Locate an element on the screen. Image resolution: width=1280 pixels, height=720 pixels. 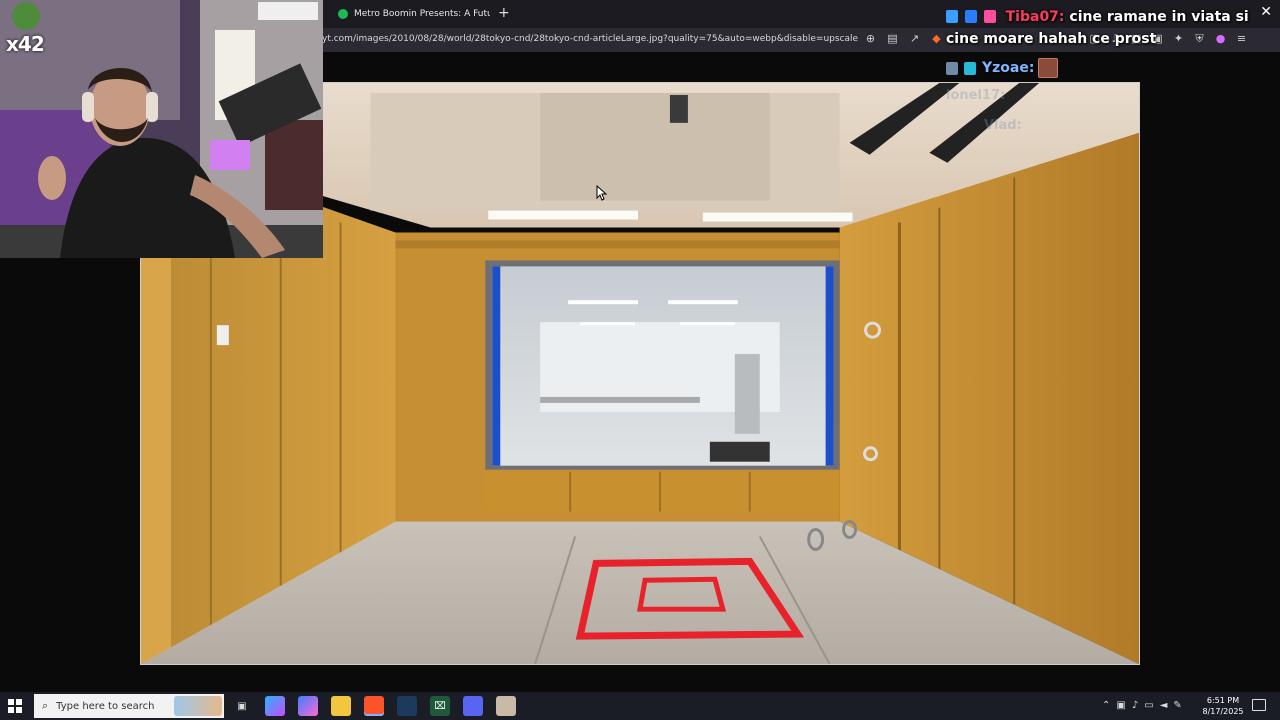
copilot-alt-icon is located at coordinates (308, 706).